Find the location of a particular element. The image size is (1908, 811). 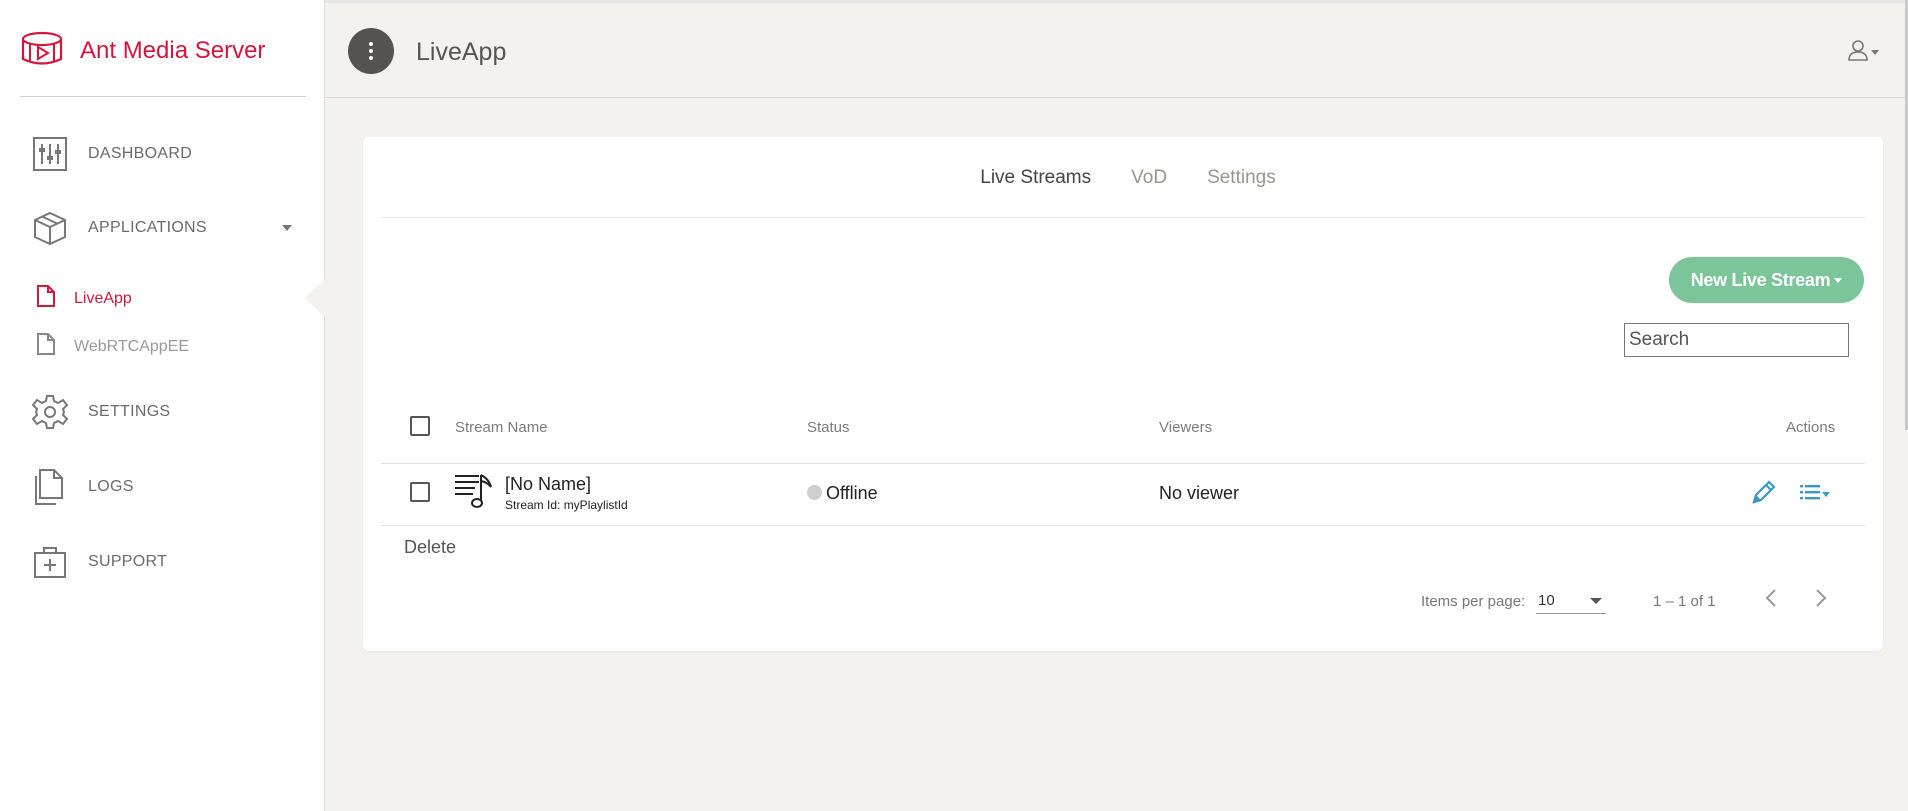

cube-icon is located at coordinates (50, 228).